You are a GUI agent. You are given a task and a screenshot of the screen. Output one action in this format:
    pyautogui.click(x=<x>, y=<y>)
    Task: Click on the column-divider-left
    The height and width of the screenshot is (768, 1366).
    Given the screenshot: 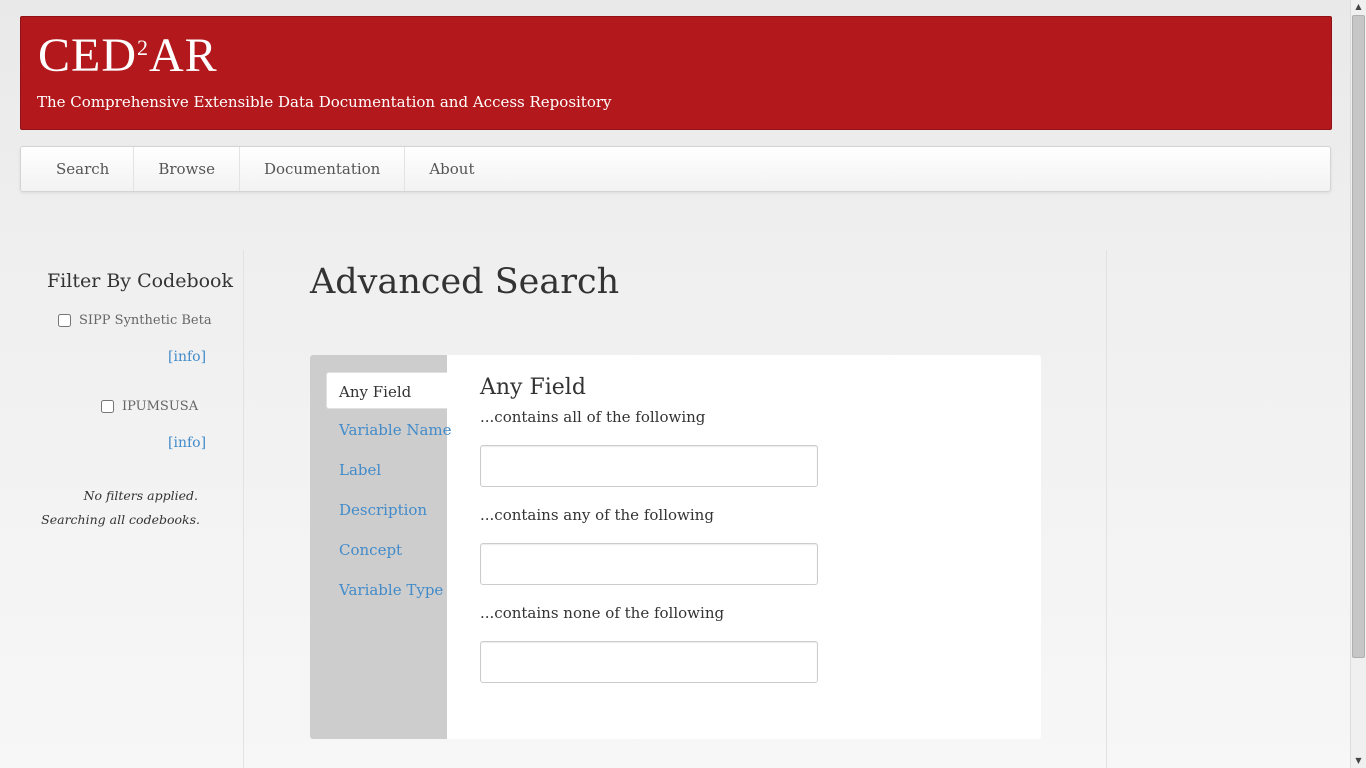 What is the action you would take?
    pyautogui.click(x=243, y=509)
    